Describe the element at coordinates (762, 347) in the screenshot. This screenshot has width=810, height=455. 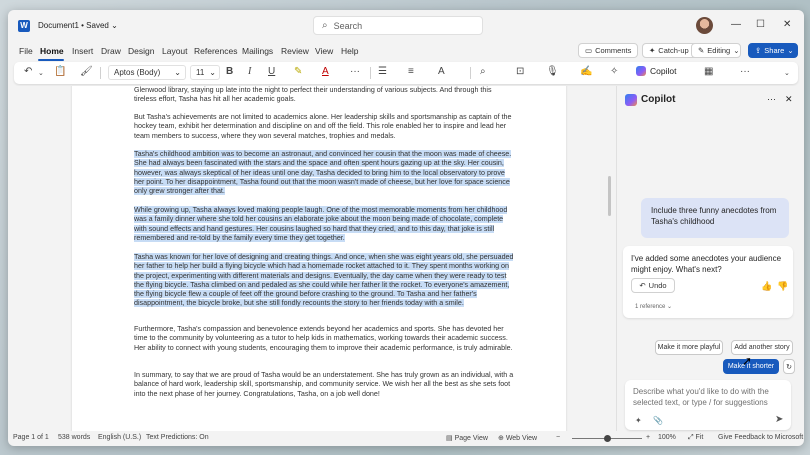
I see `suggestion-add-story: Add another story` at that location.